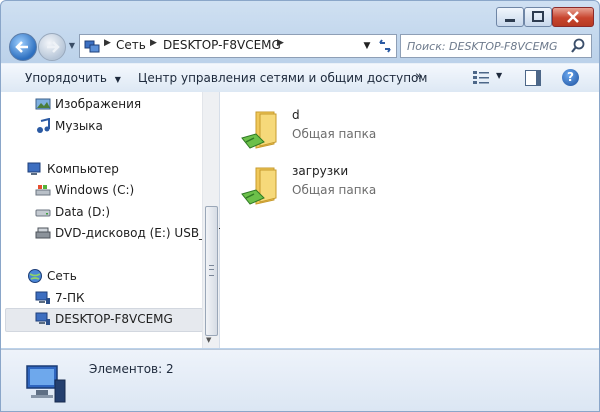 Image resolution: width=600 pixels, height=412 pixels. I want to click on help-button: ?, so click(570, 77).